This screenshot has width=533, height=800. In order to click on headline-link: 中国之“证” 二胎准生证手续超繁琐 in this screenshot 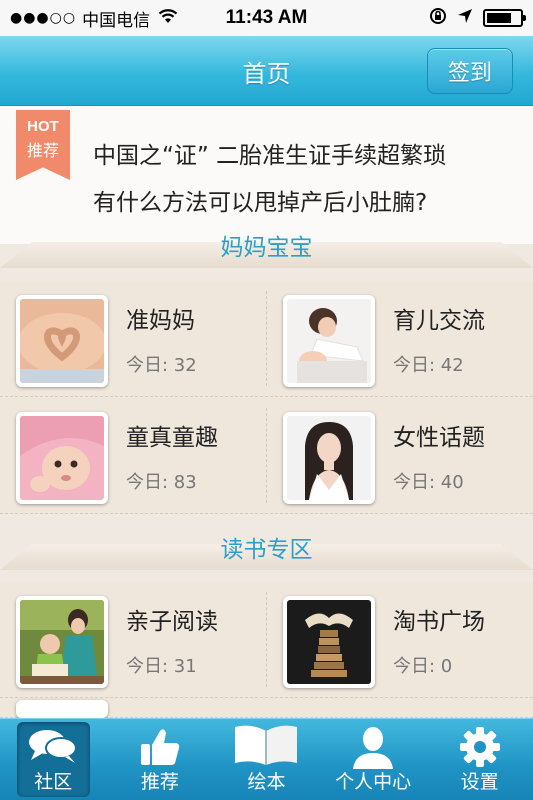, I will do `click(269, 153)`.